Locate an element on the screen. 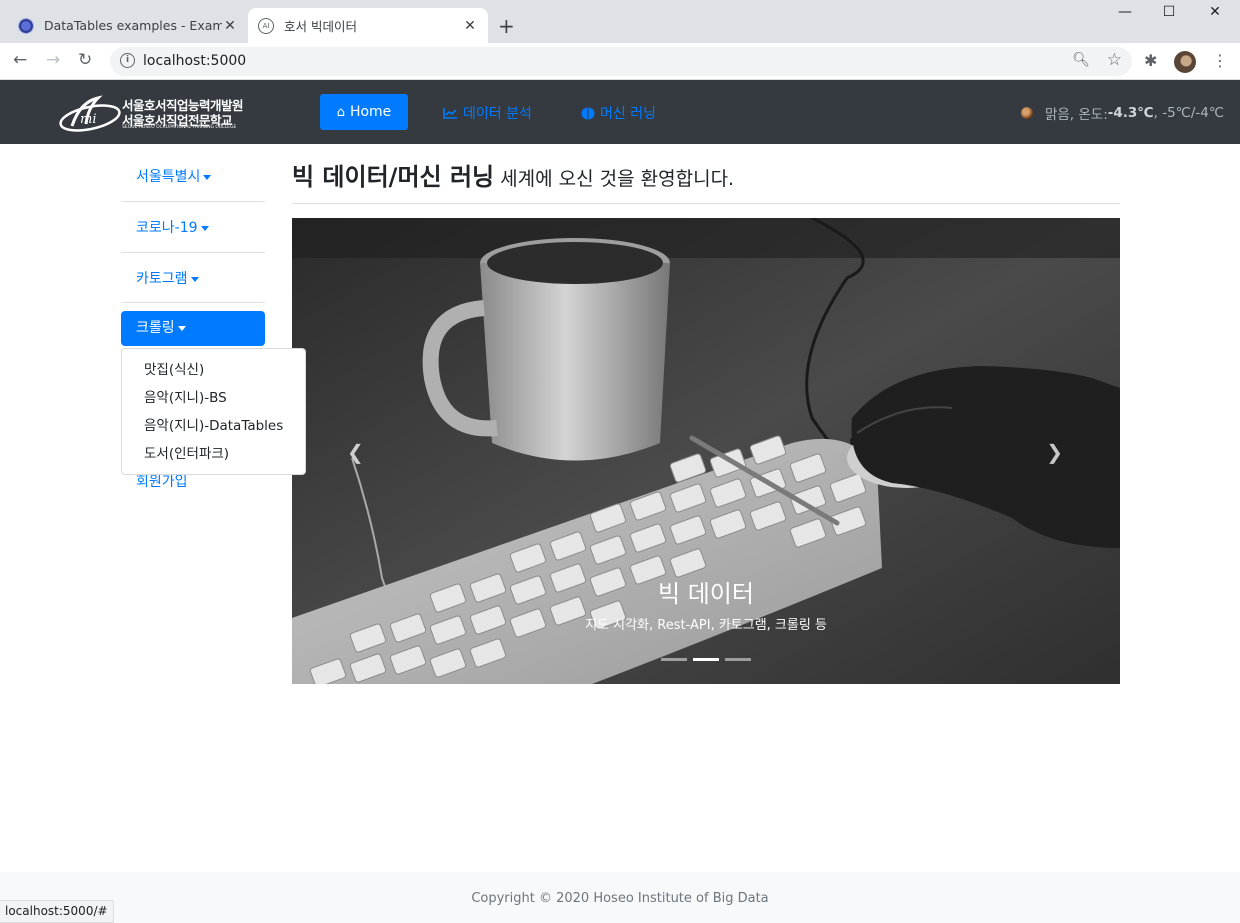  dropdown-item-restaurant: 맛집(식신) is located at coordinates (213, 373).